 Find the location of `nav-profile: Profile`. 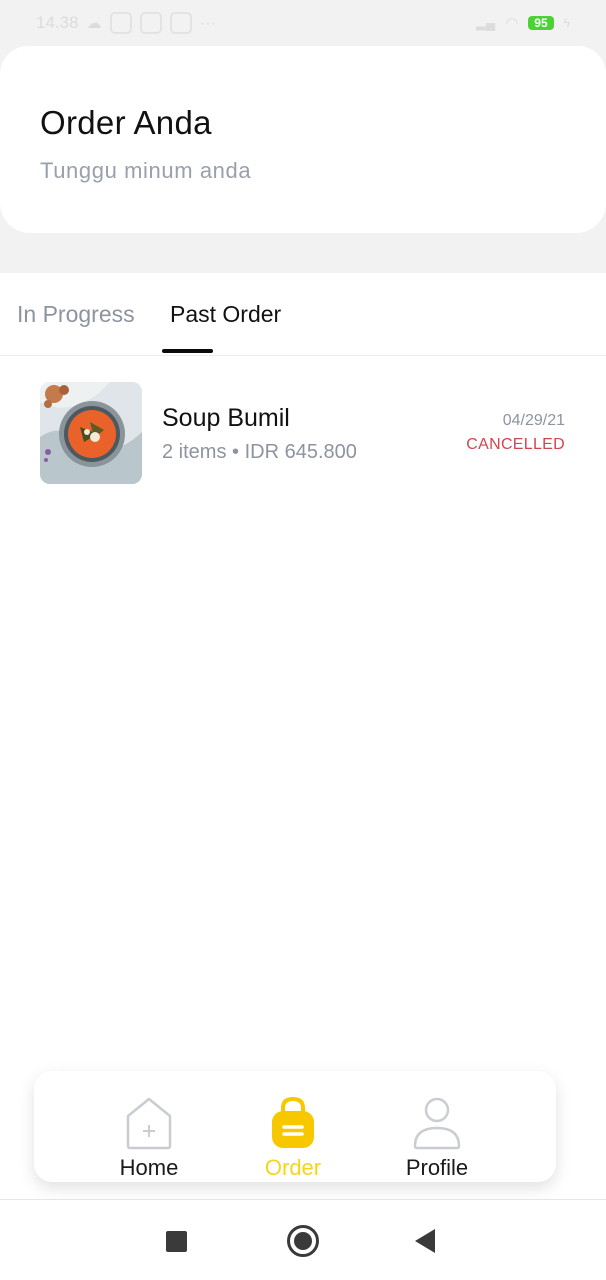

nav-profile: Profile is located at coordinates (437, 1126).